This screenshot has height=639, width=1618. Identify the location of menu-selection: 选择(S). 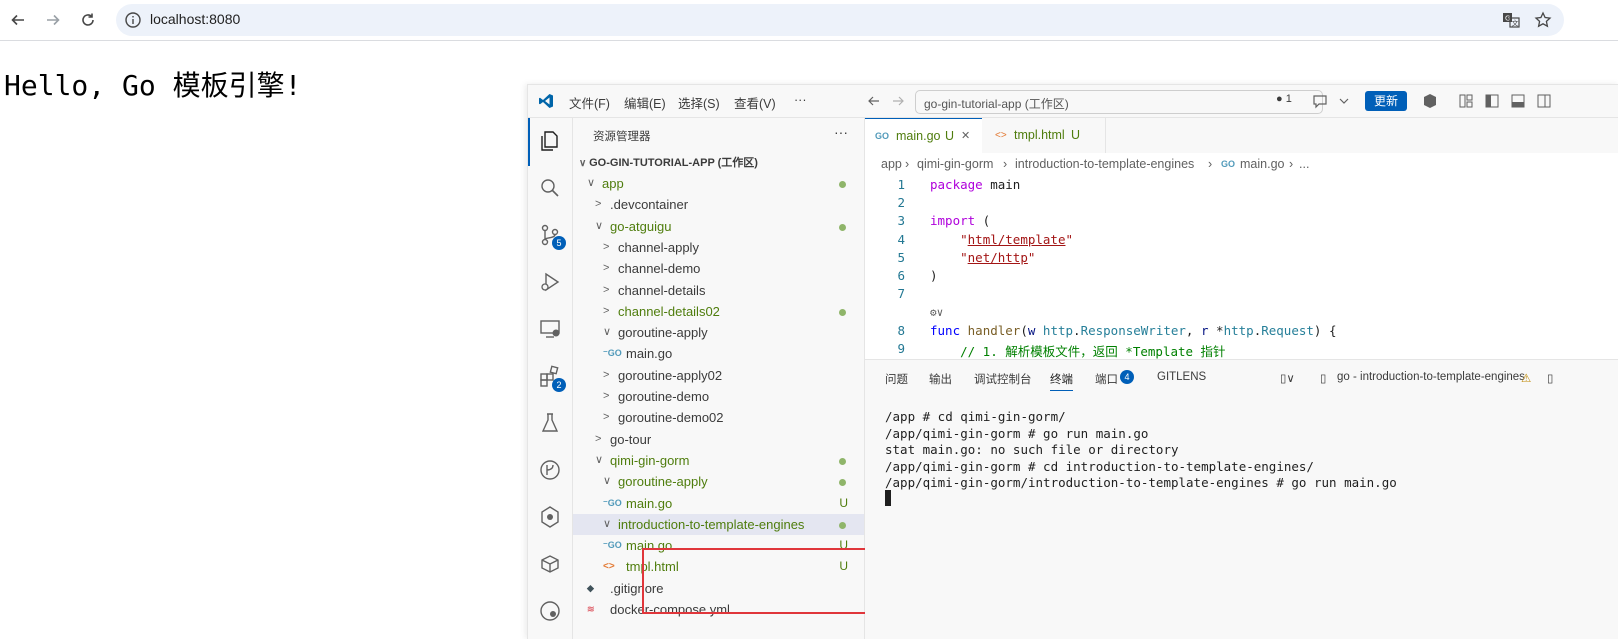
(699, 102).